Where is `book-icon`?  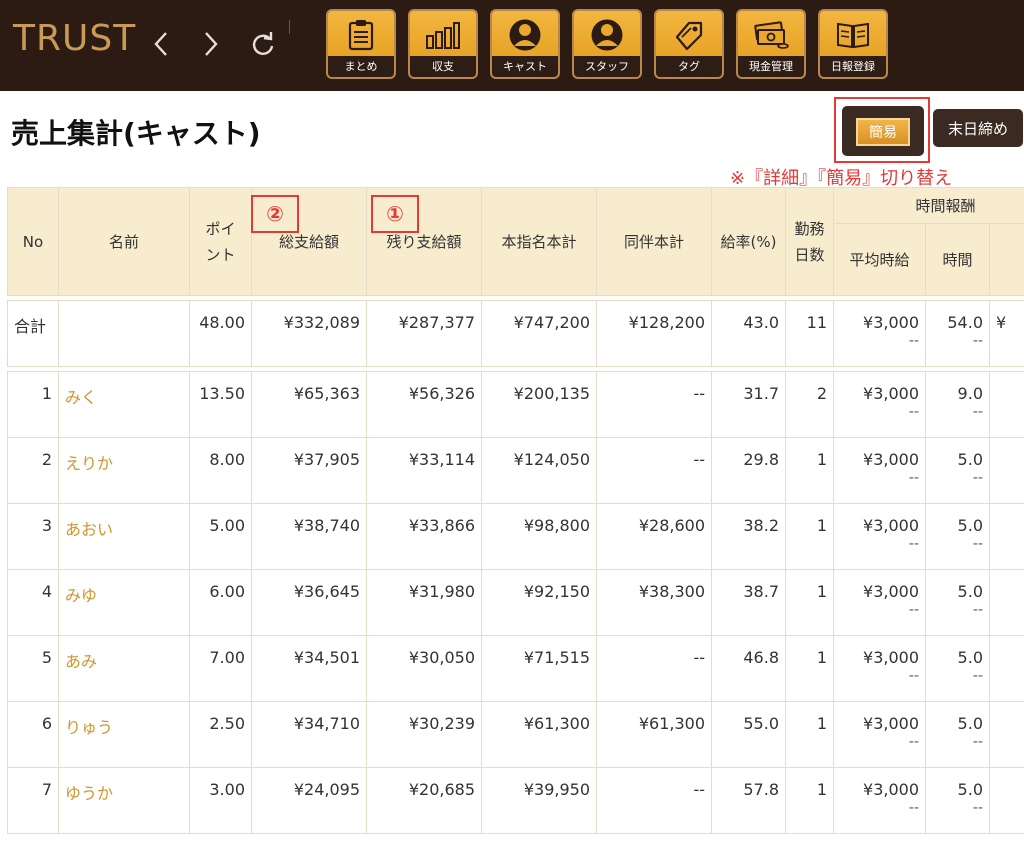 book-icon is located at coordinates (853, 35).